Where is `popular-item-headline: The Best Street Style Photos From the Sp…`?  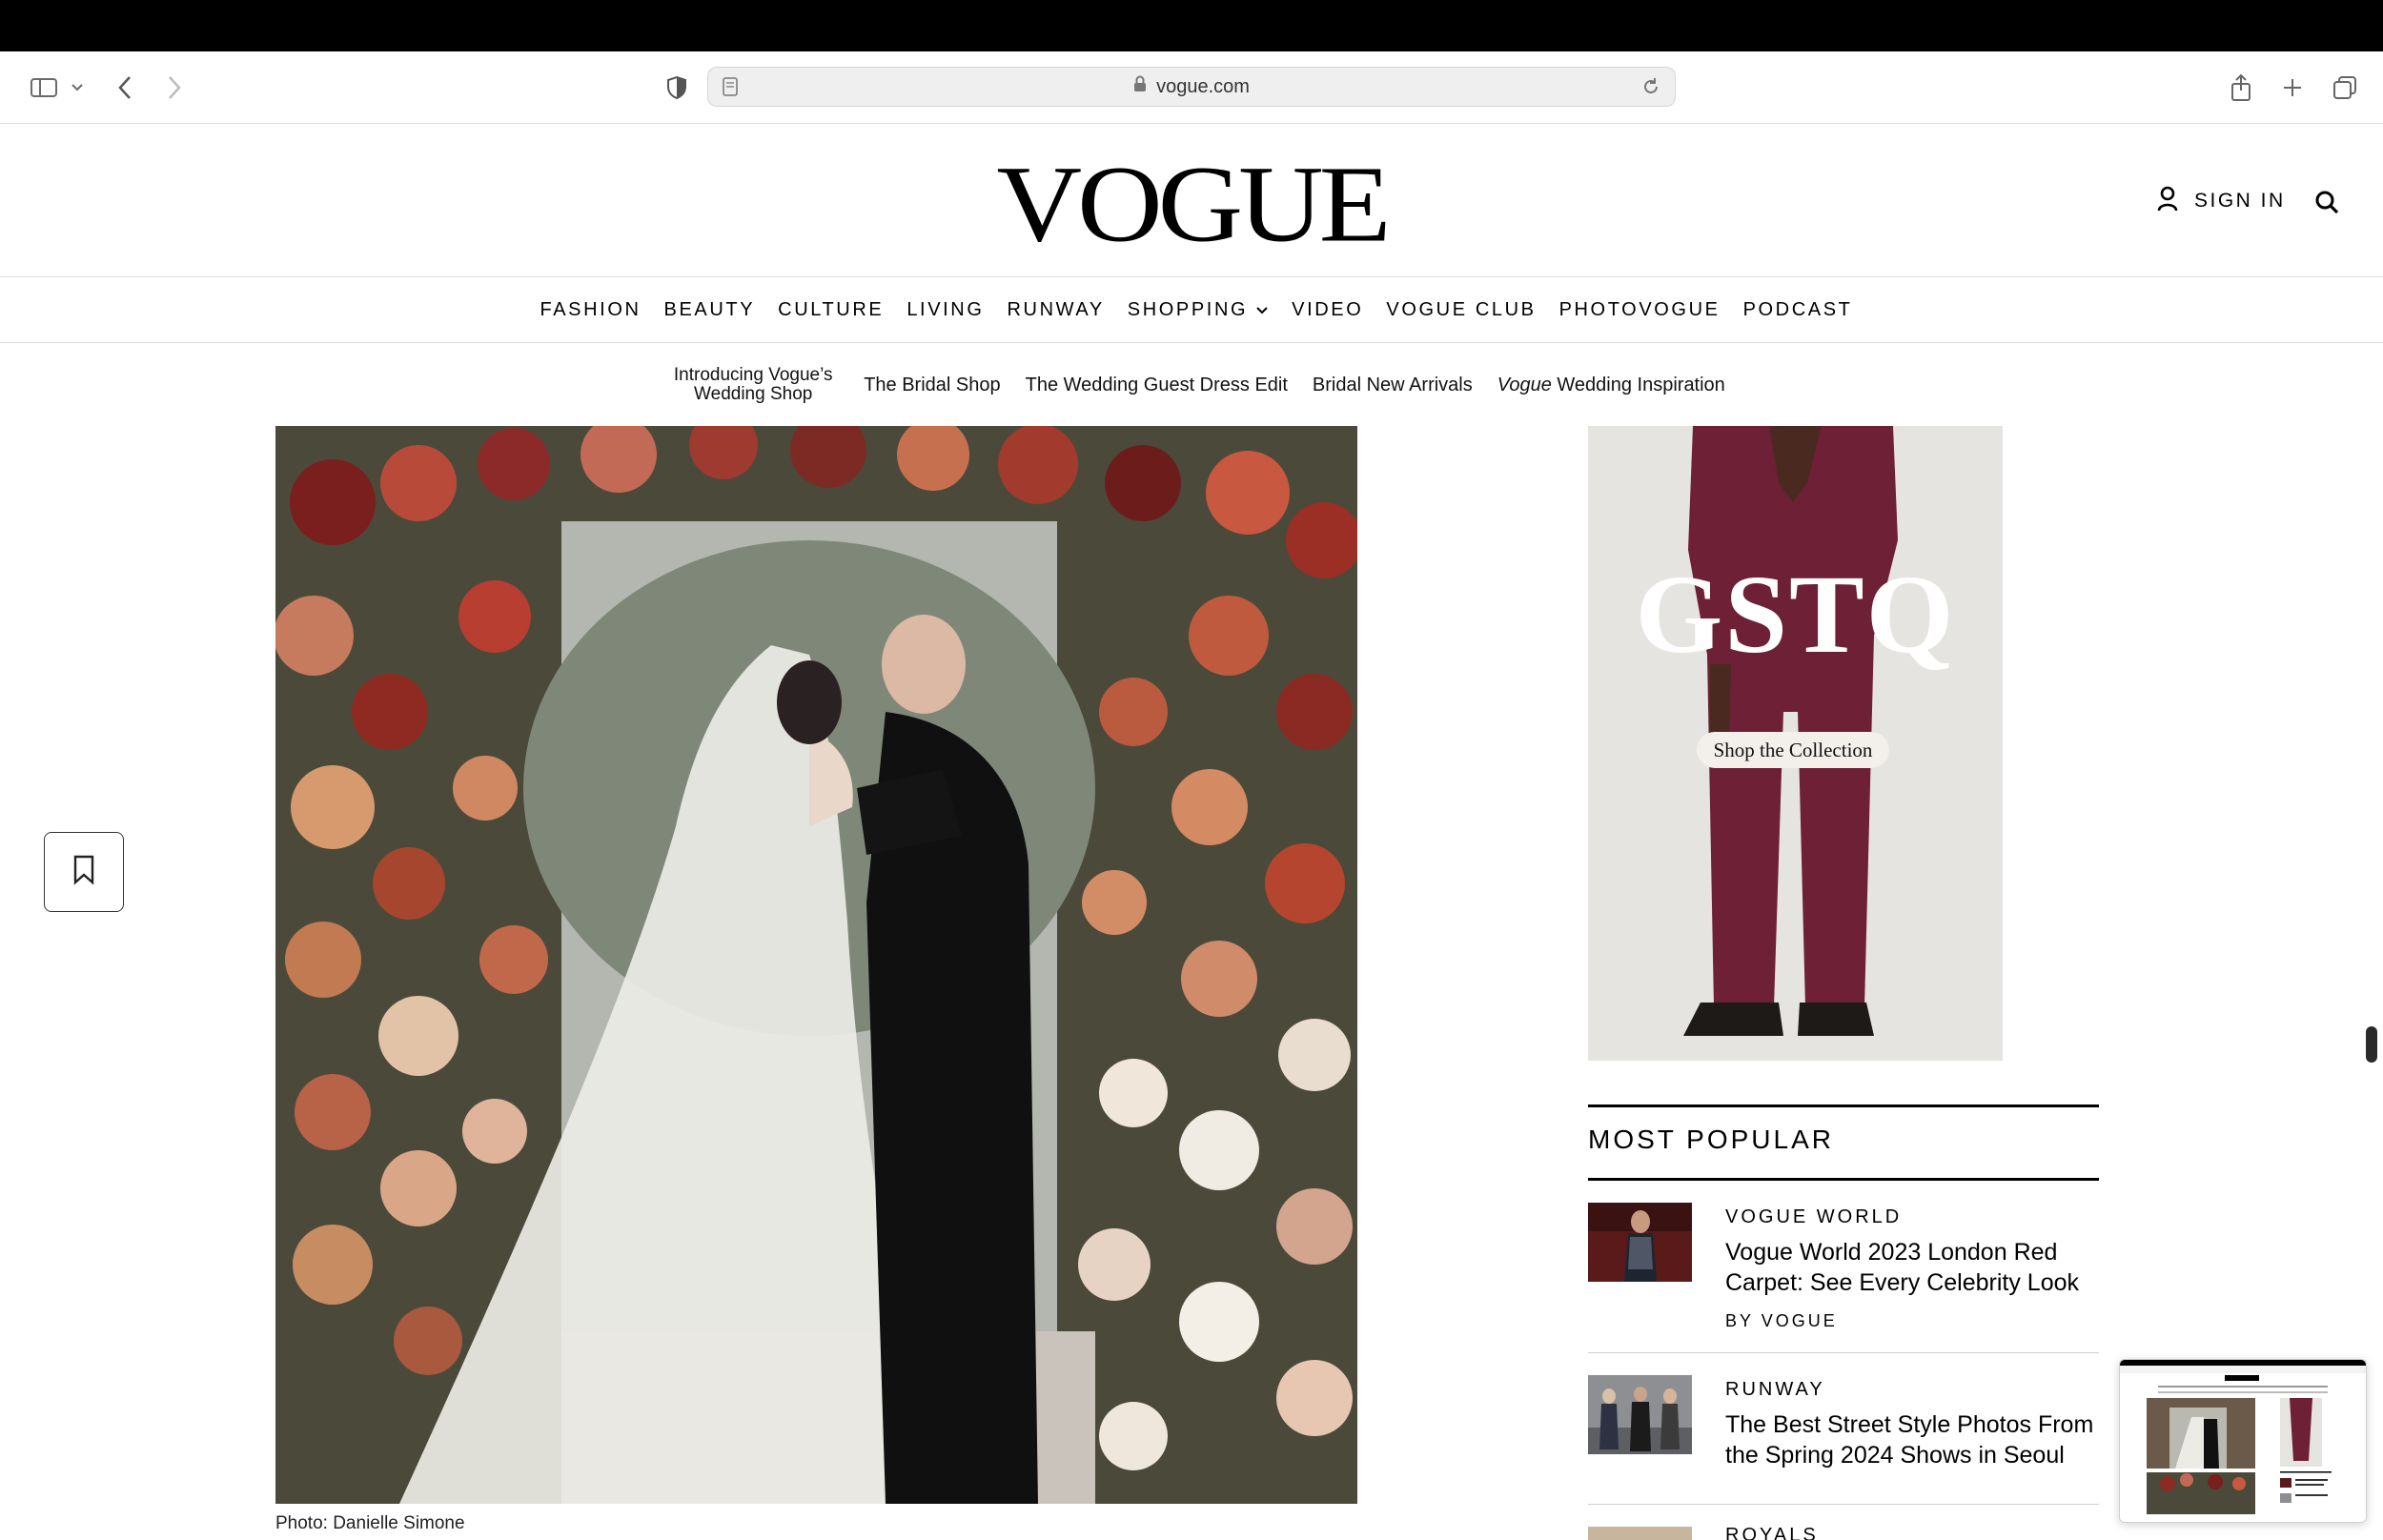 popular-item-headline: The Best Street Style Photos From the Sp… is located at coordinates (1912, 1439).